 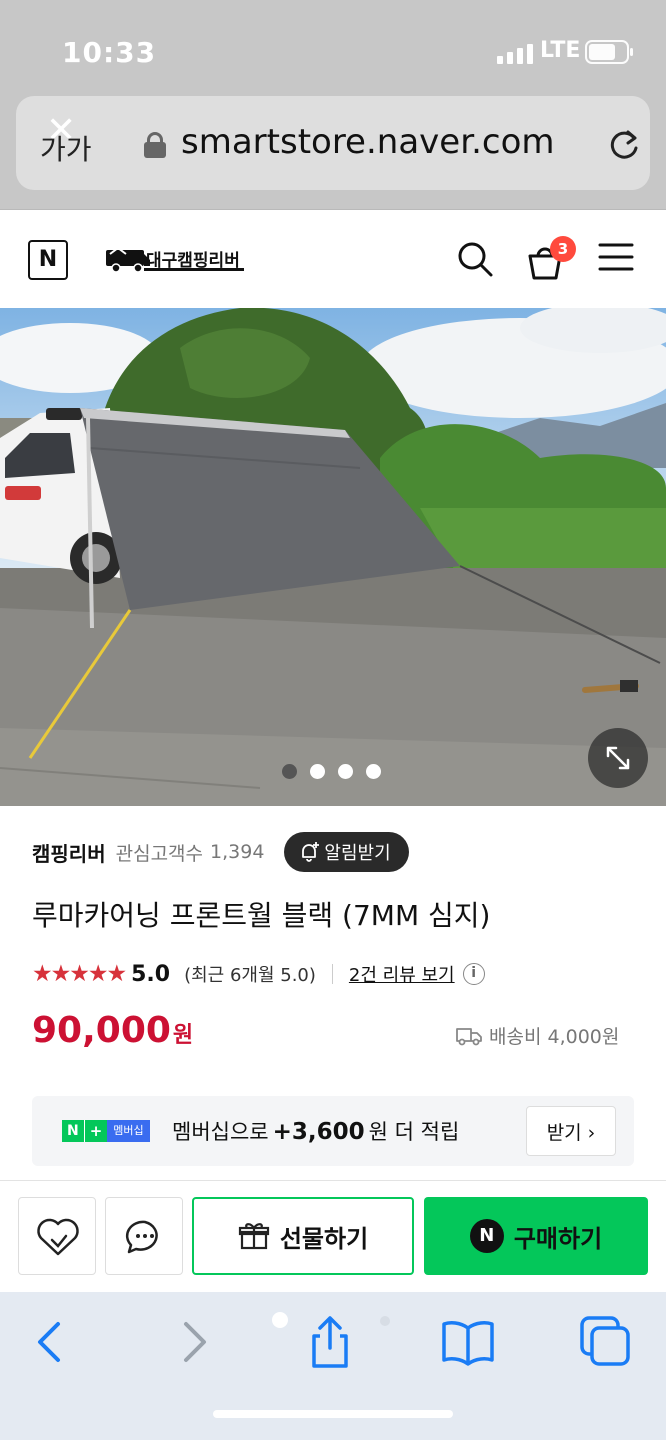 I want to click on bookmarks-icon, so click(x=468, y=1342).